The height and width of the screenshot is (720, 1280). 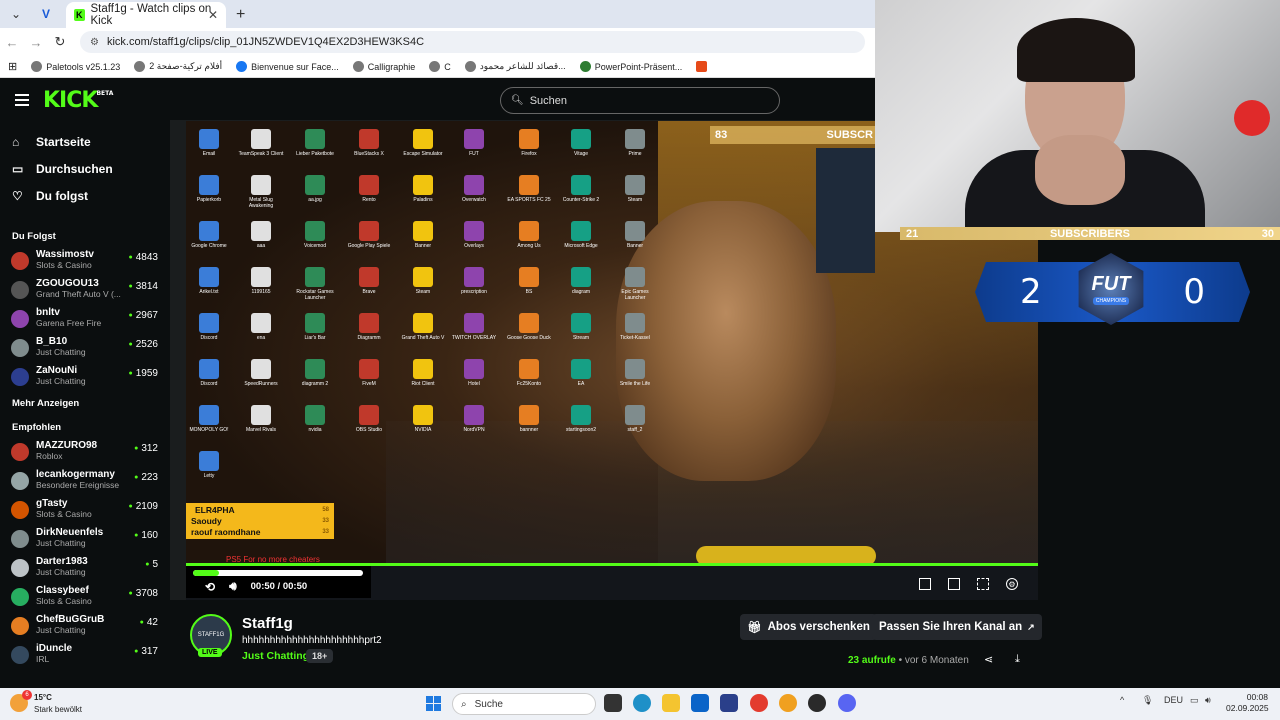 What do you see at coordinates (788, 703) in the screenshot?
I see `chrome-canary-icon` at bounding box center [788, 703].